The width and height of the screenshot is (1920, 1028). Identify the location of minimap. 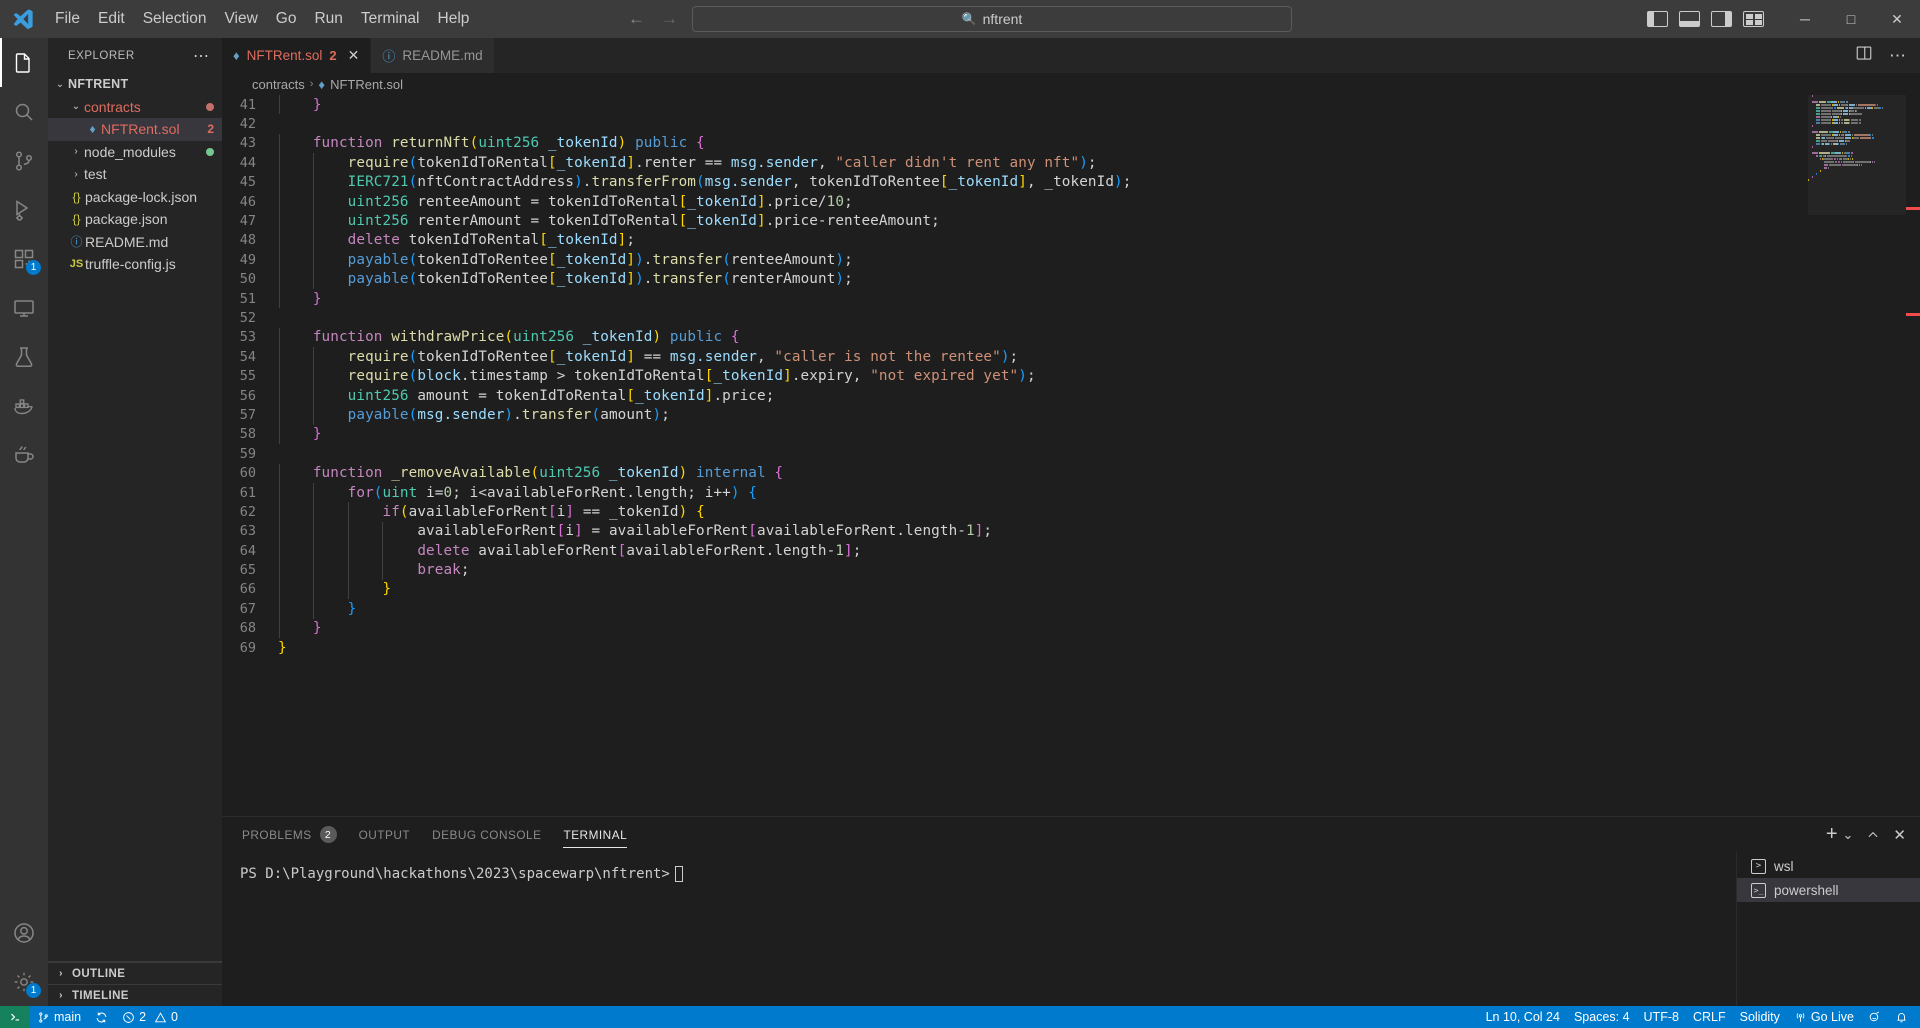
(1857, 455).